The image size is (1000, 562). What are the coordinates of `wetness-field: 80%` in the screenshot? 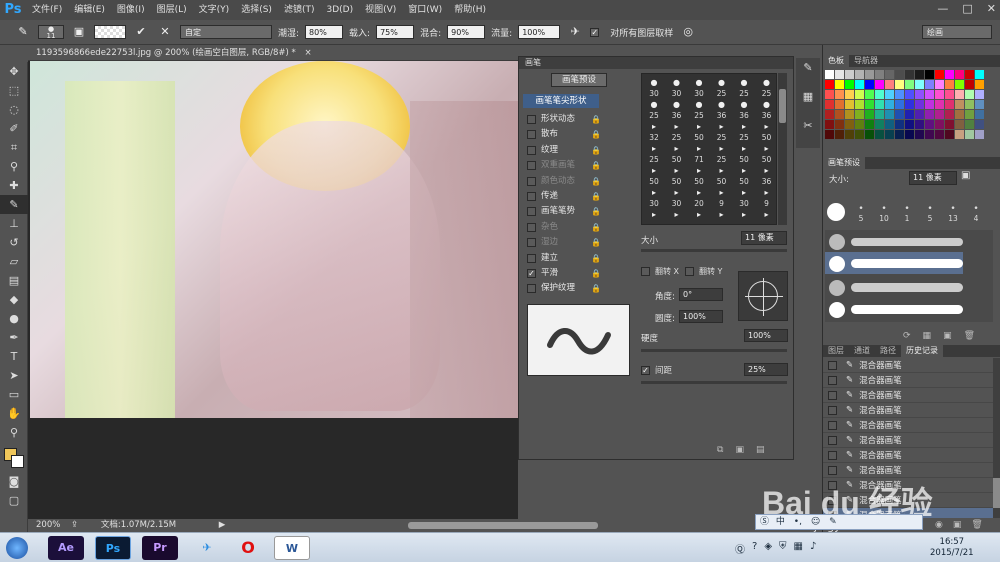 It's located at (324, 32).